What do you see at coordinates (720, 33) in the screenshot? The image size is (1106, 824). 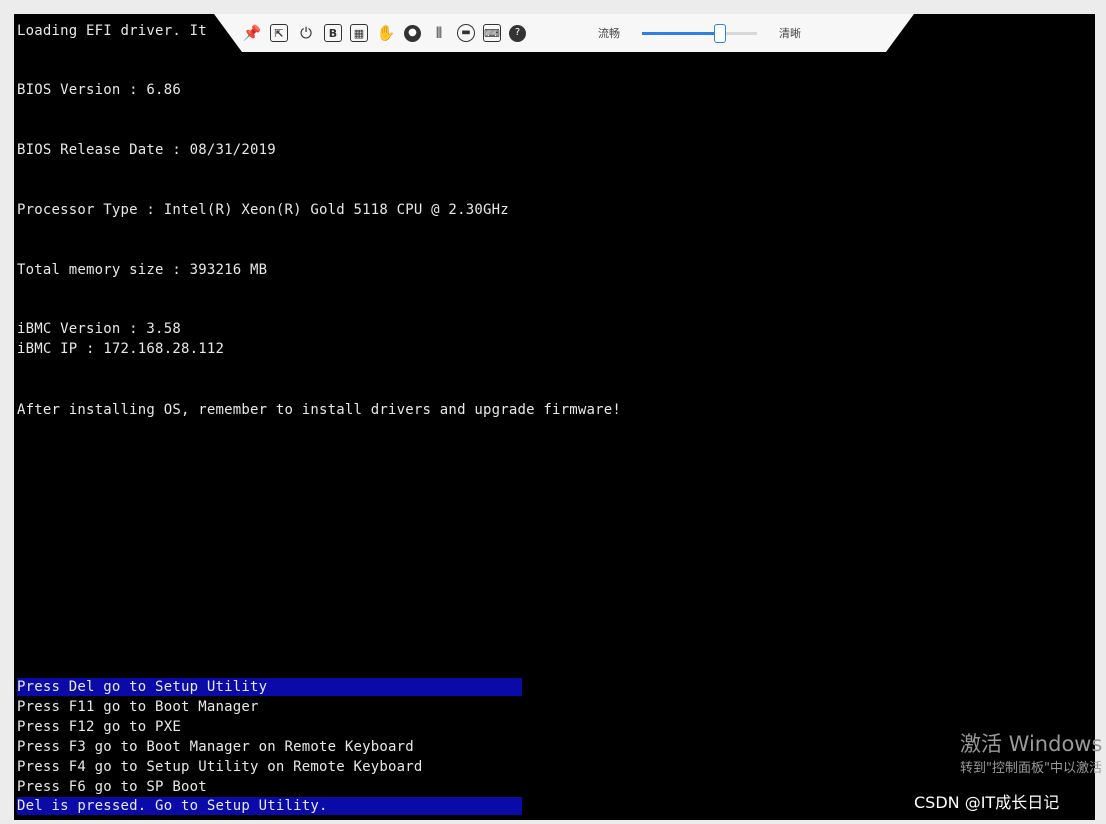 I see `quality-slider-thumb` at bounding box center [720, 33].